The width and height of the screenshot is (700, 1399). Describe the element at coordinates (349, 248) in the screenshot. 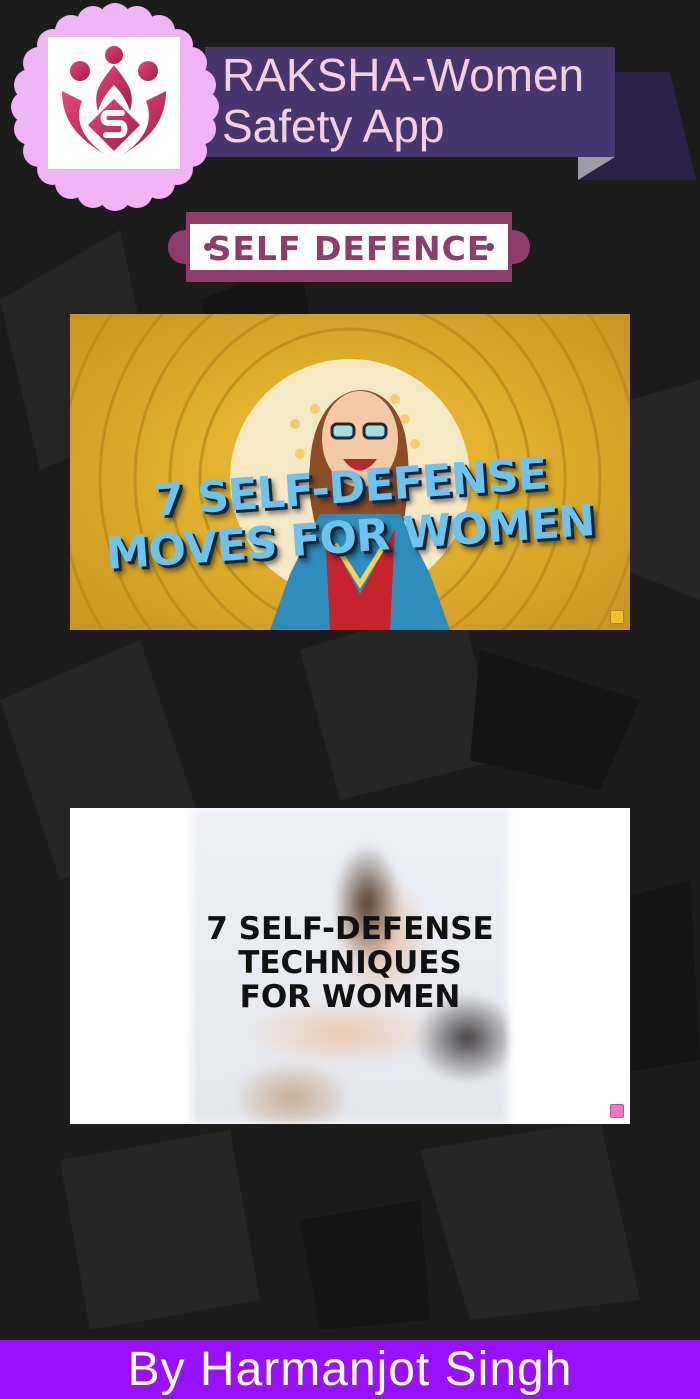

I see `section-title: SELF DEFENCE` at that location.